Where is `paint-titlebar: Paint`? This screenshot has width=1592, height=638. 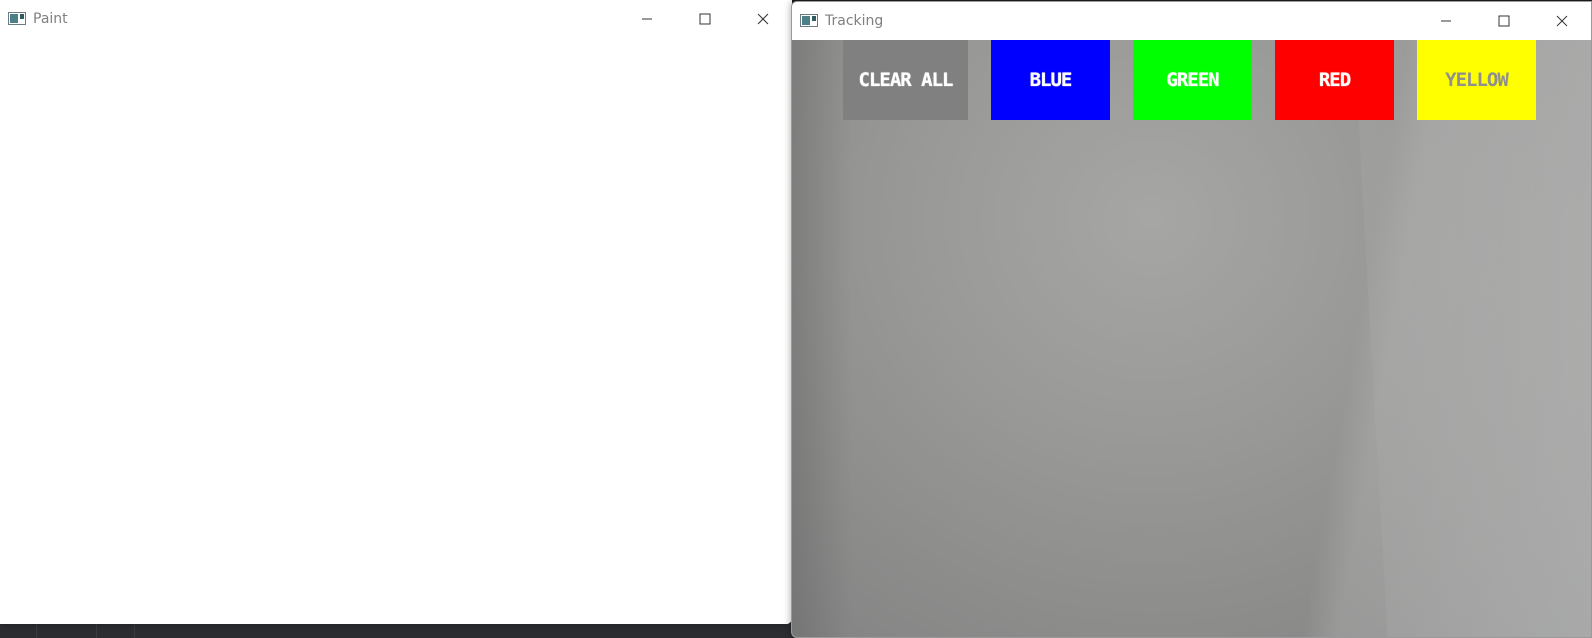 paint-titlebar: Paint is located at coordinates (396, 18).